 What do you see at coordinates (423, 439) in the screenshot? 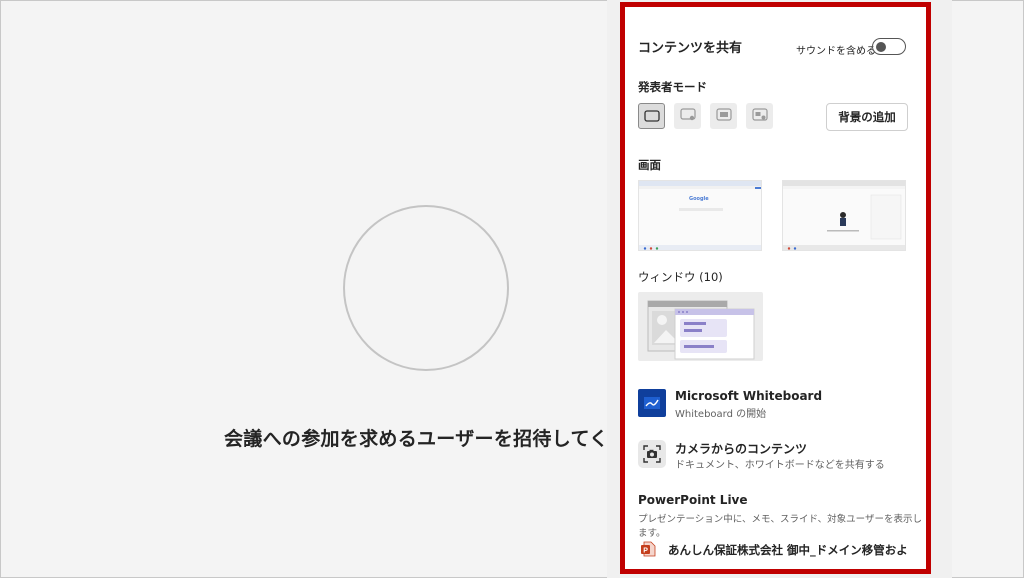
I see `invite-prompt-text: 会議への参加を求めるユーザーを招待してください` at bounding box center [423, 439].